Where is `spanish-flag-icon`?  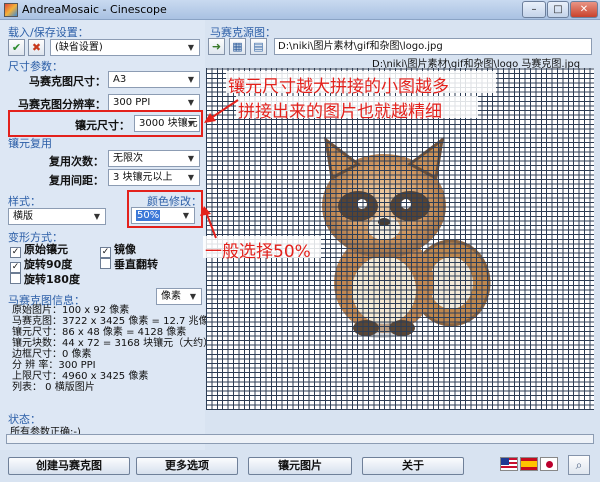 spanish-flag-icon is located at coordinates (529, 464).